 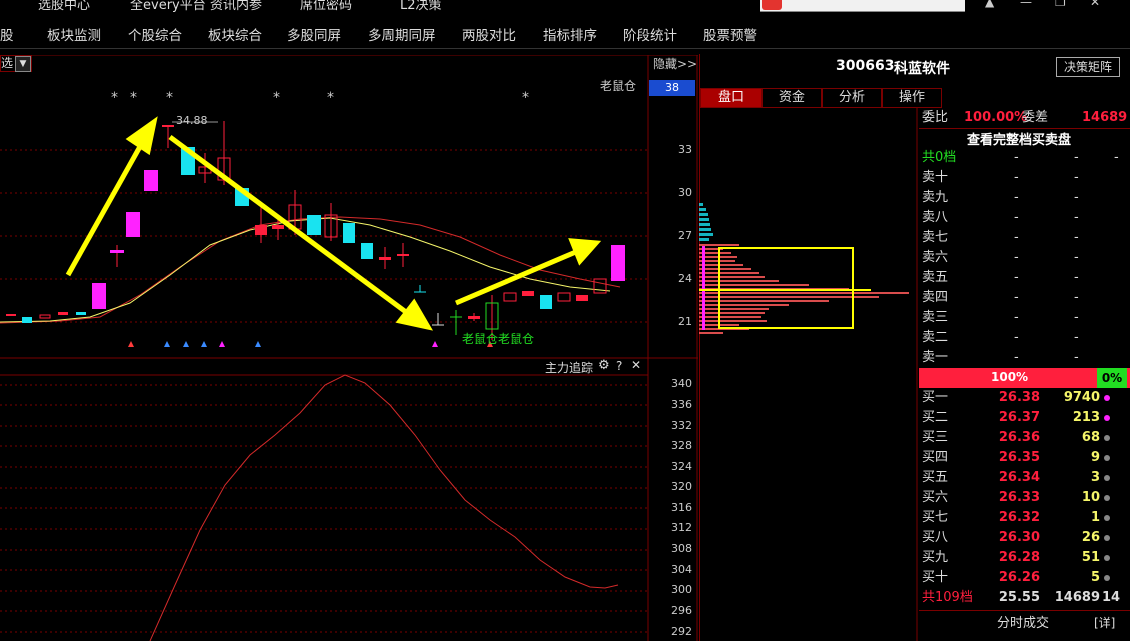 What do you see at coordinates (402, 34) in the screenshot?
I see `menu-multi-period: 多周期同屏` at bounding box center [402, 34].